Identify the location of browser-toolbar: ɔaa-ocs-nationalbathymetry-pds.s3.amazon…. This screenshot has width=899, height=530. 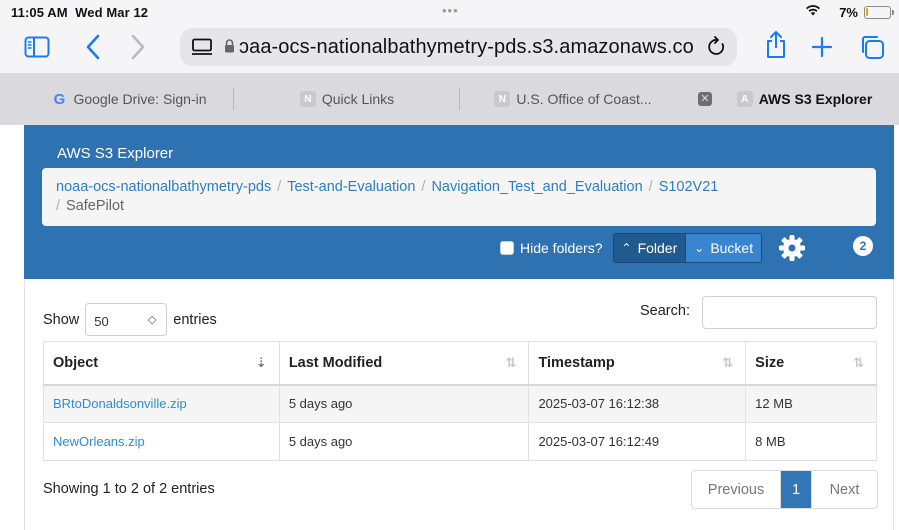
(449, 48).